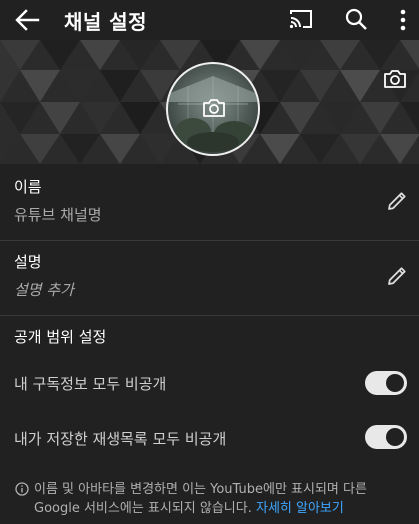 The width and height of the screenshot is (419, 524). I want to click on search-icon, so click(356, 19).